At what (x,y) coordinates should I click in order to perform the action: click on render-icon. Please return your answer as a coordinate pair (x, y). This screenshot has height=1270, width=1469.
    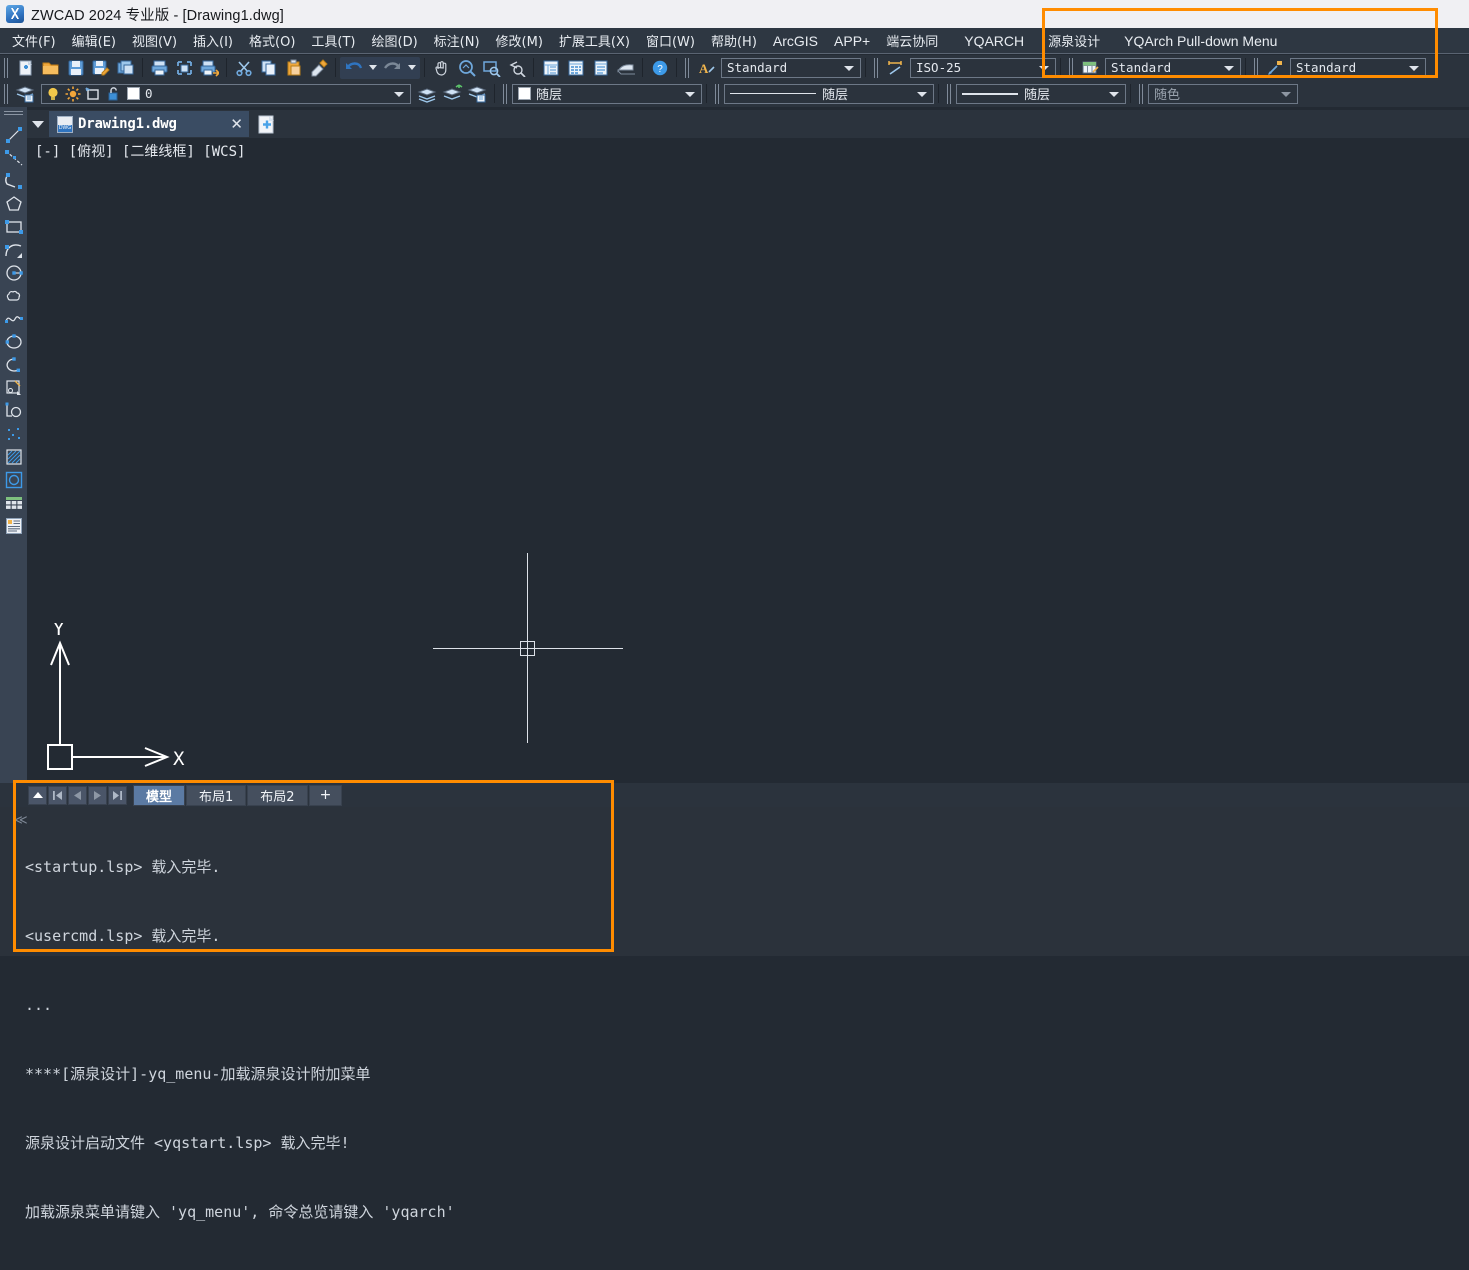
    Looking at the image, I should click on (625, 68).